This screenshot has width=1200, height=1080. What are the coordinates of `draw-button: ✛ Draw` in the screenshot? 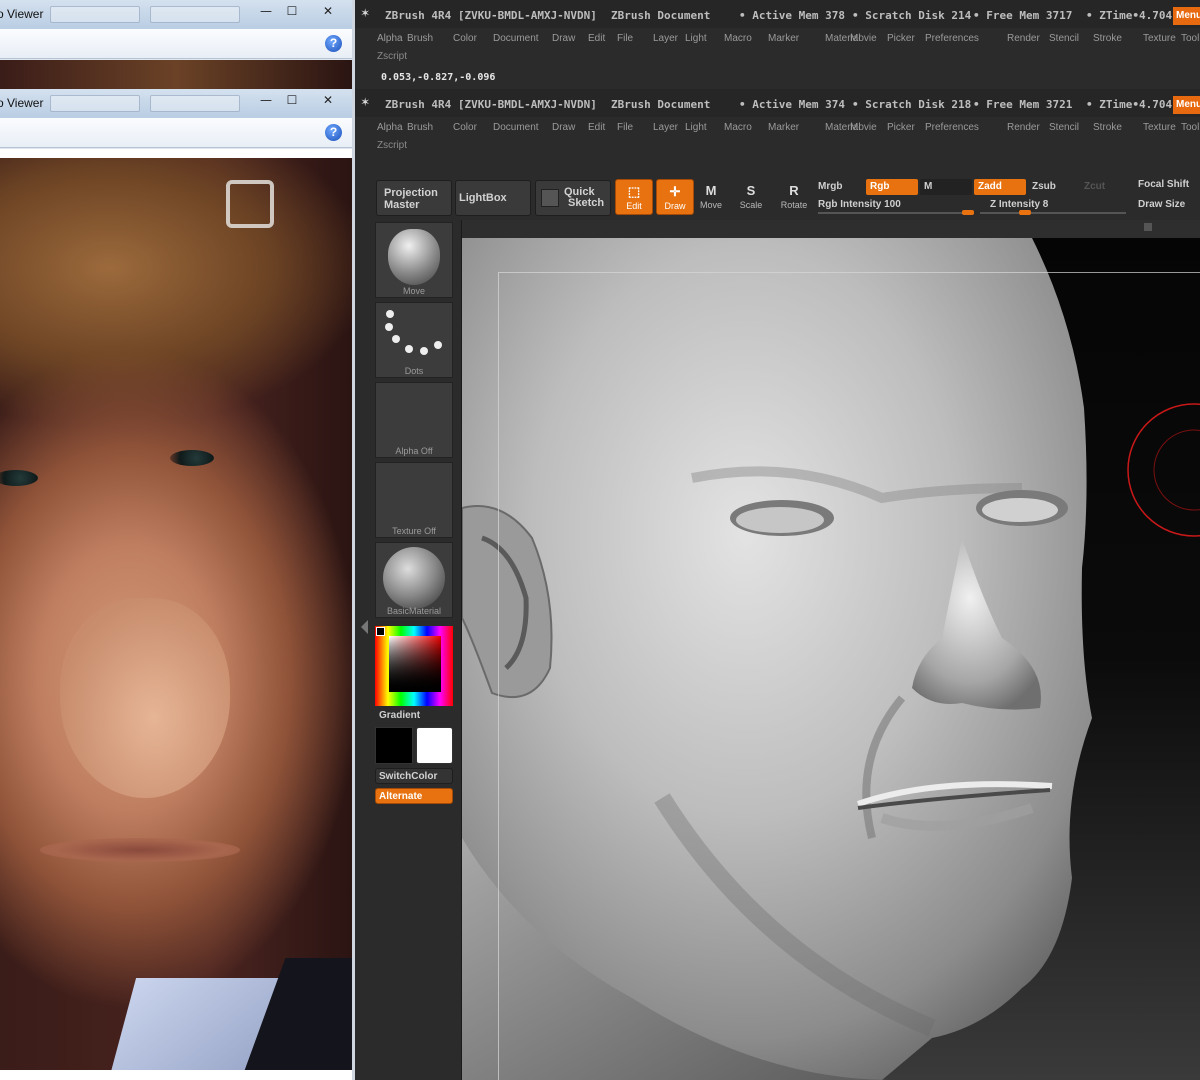 It's located at (675, 197).